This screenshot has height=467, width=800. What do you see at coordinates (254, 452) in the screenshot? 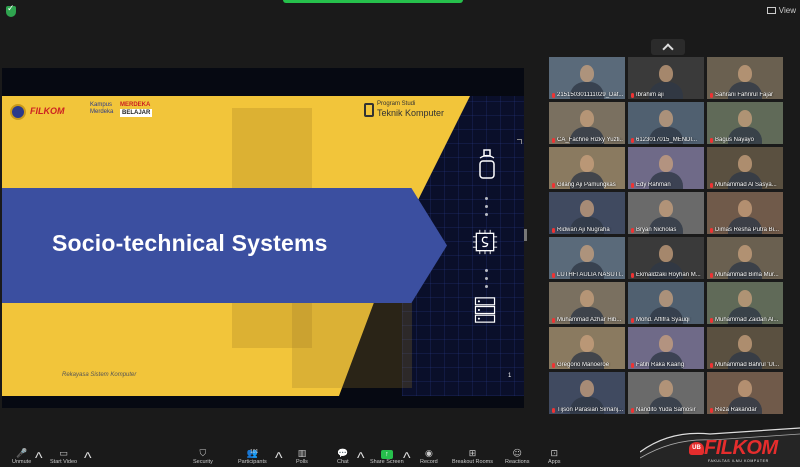
I see `participants-count: 101` at bounding box center [254, 452].